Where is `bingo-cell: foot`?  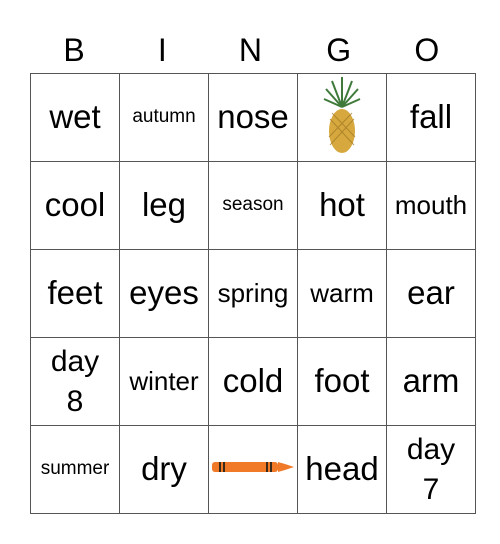
bingo-cell: foot is located at coordinates (342, 381).